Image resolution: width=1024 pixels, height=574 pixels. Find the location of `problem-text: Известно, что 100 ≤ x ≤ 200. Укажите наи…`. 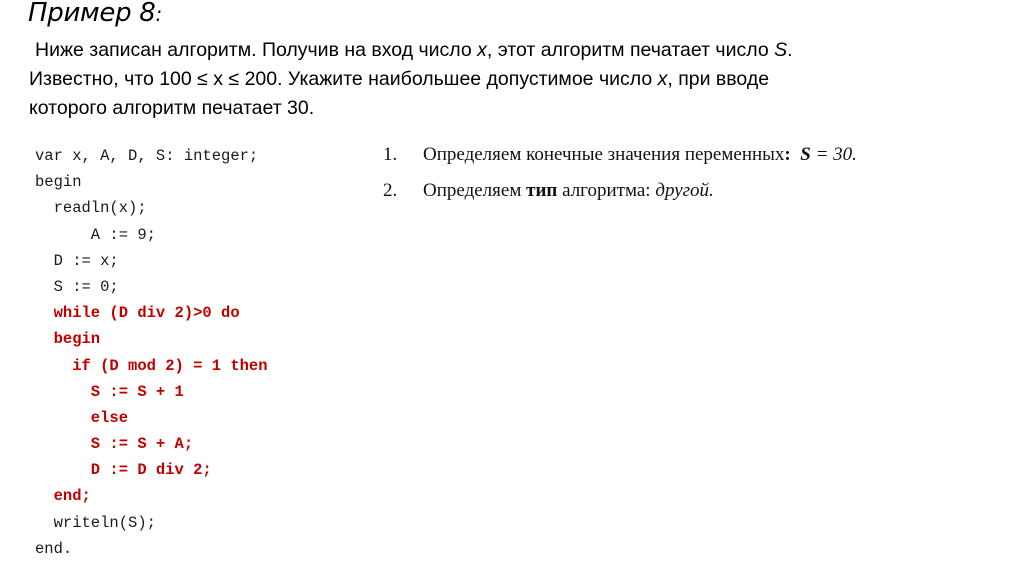

problem-text: Известно, что 100 ≤ x ≤ 200. Укажите наи… is located at coordinates (343, 79).